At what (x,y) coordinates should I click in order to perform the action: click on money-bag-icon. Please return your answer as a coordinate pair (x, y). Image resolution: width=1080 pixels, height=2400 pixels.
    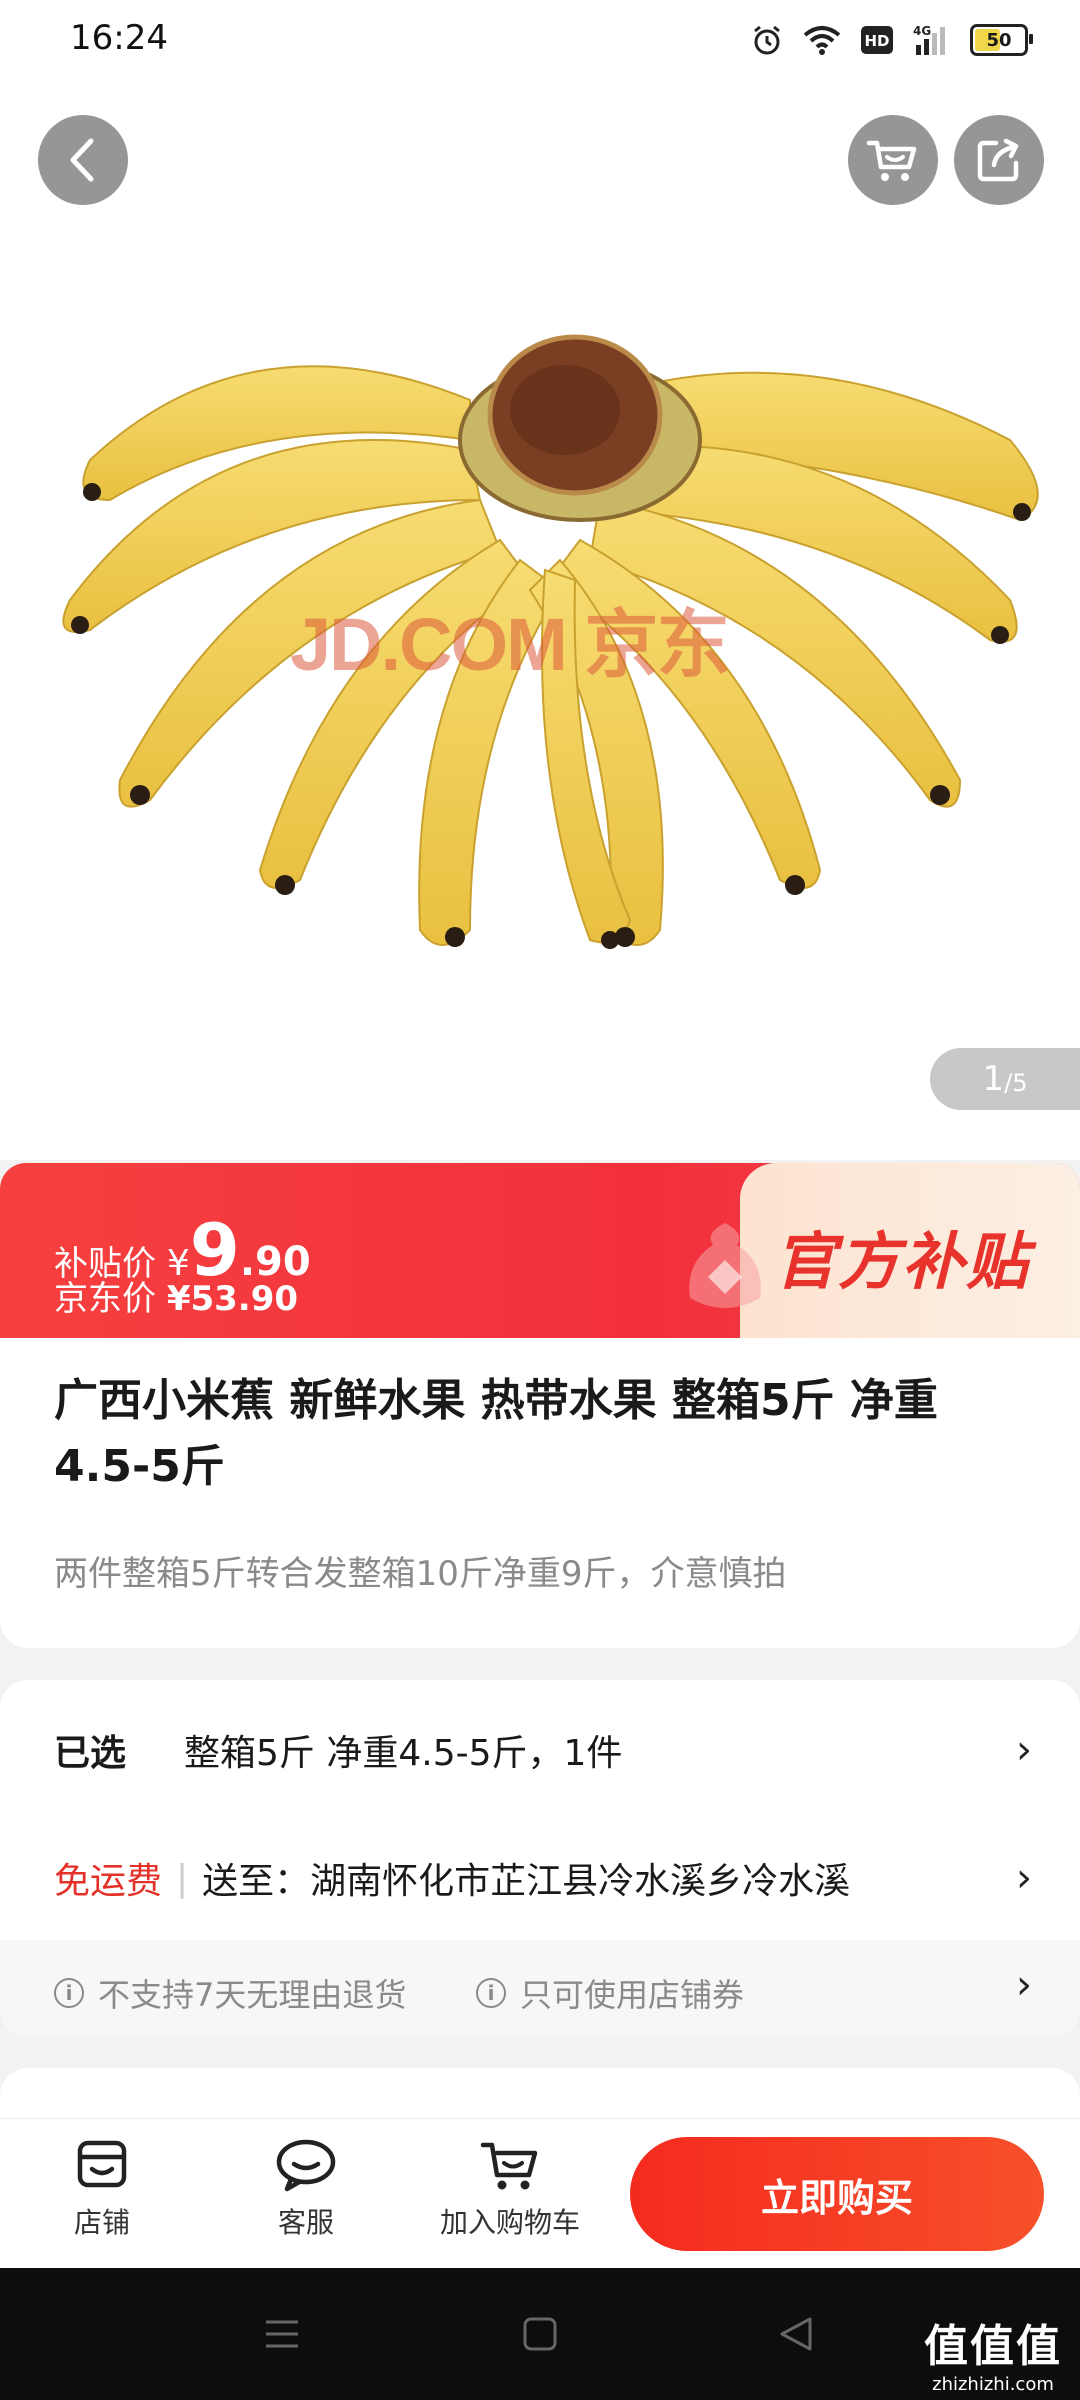
    Looking at the image, I should click on (725, 1265).